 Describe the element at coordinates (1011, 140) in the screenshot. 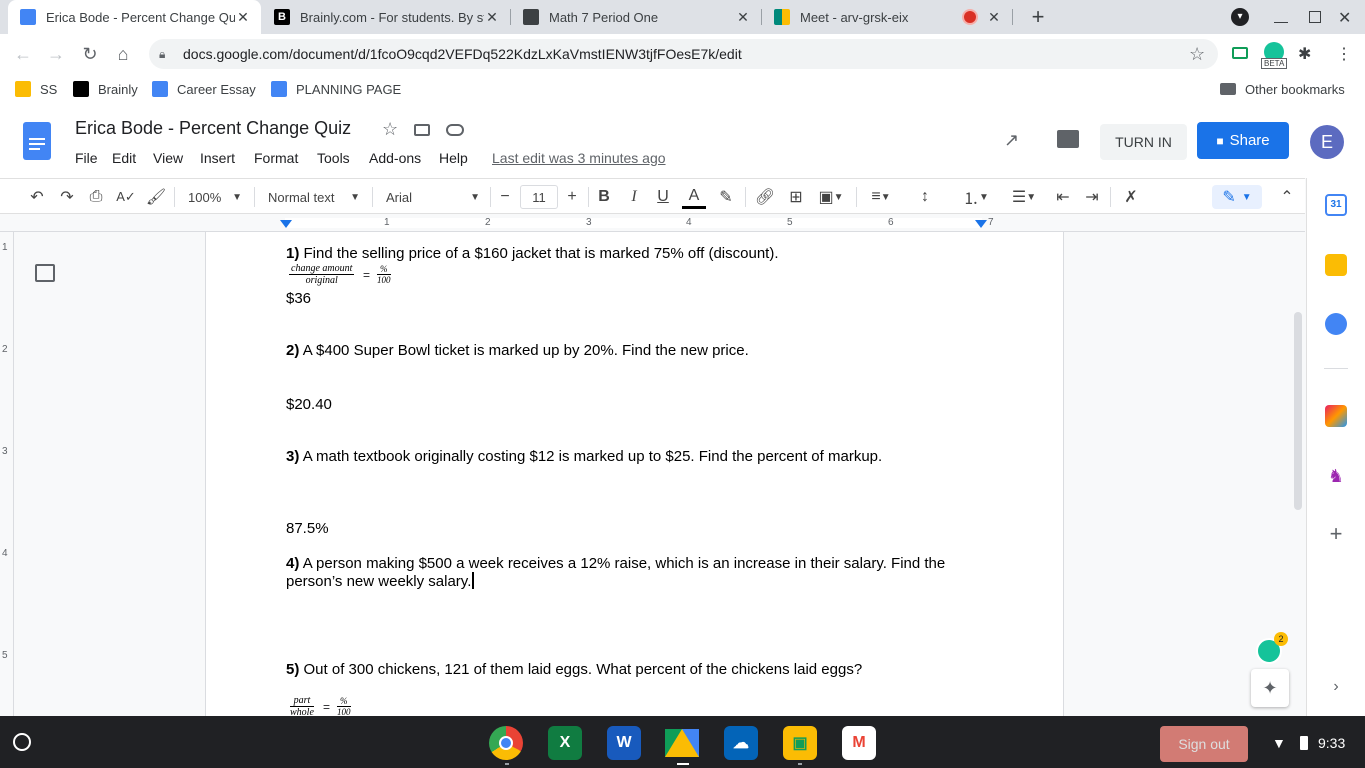

I see `activity-trend-icon: ↗` at that location.